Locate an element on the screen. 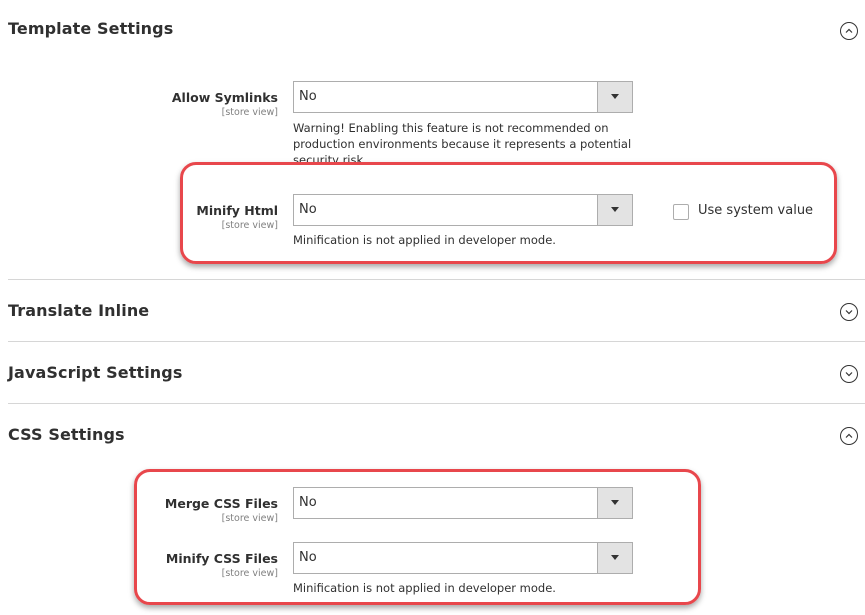 This screenshot has width=865, height=615. section-title-translate-inline: Translate Inline is located at coordinates (78, 310).